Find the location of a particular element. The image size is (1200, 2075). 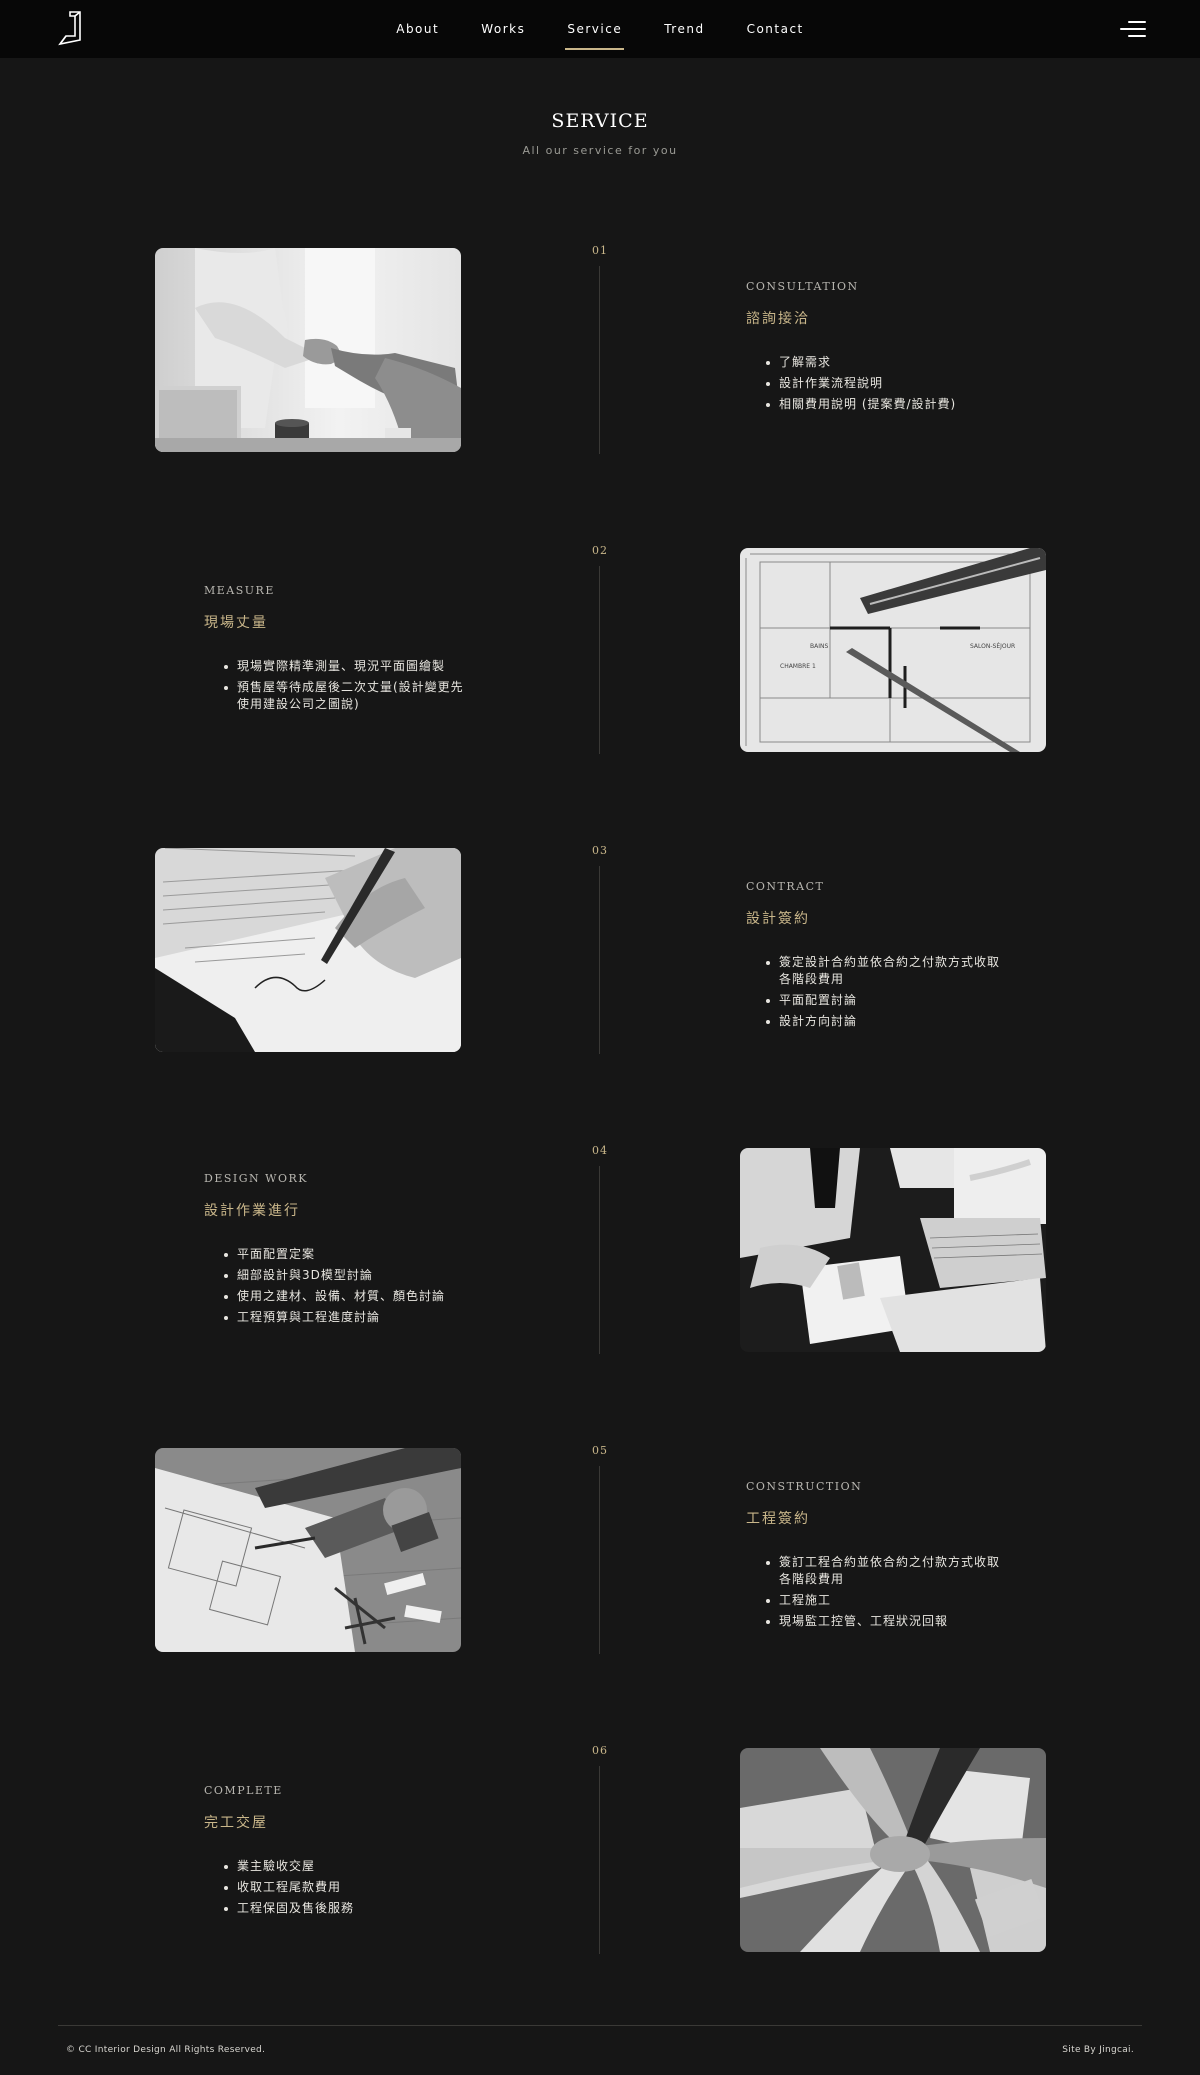

nav-contact: Contact is located at coordinates (775, 29).